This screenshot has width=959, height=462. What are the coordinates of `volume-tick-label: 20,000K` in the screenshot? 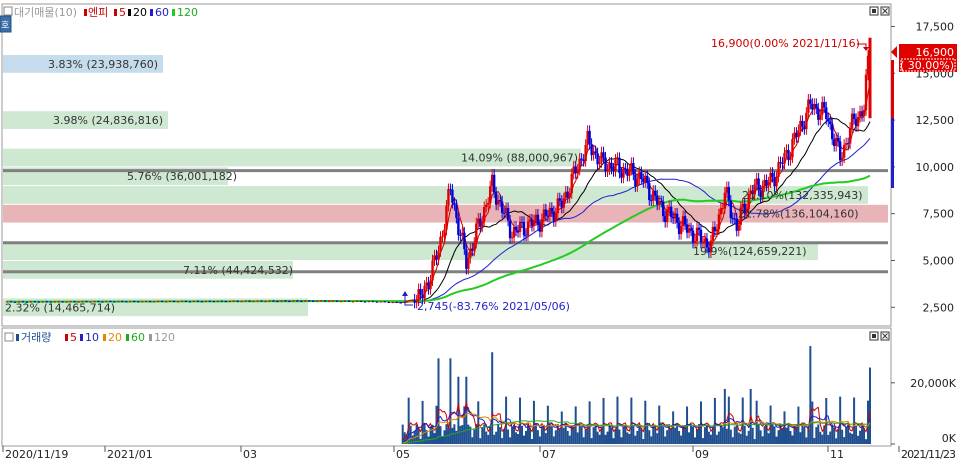 It's located at (933, 383).